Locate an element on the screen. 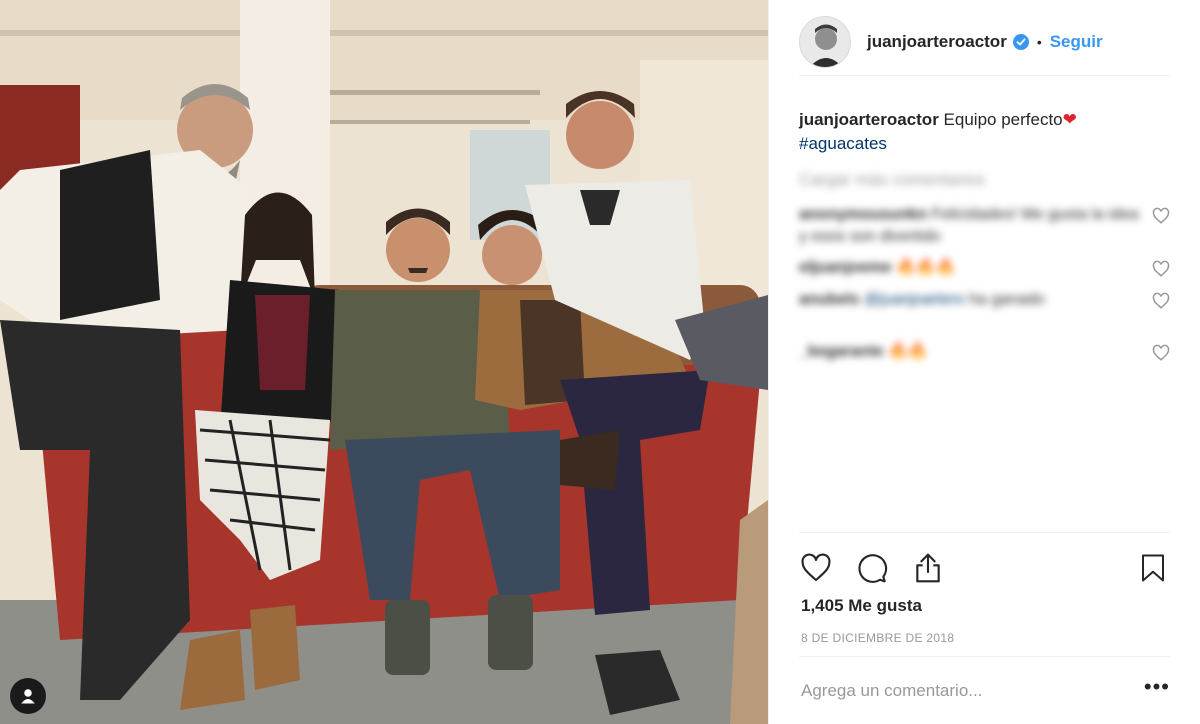 The image size is (1200, 724). post-header: juanjoarteroactor • Seguir is located at coordinates (984, 45).